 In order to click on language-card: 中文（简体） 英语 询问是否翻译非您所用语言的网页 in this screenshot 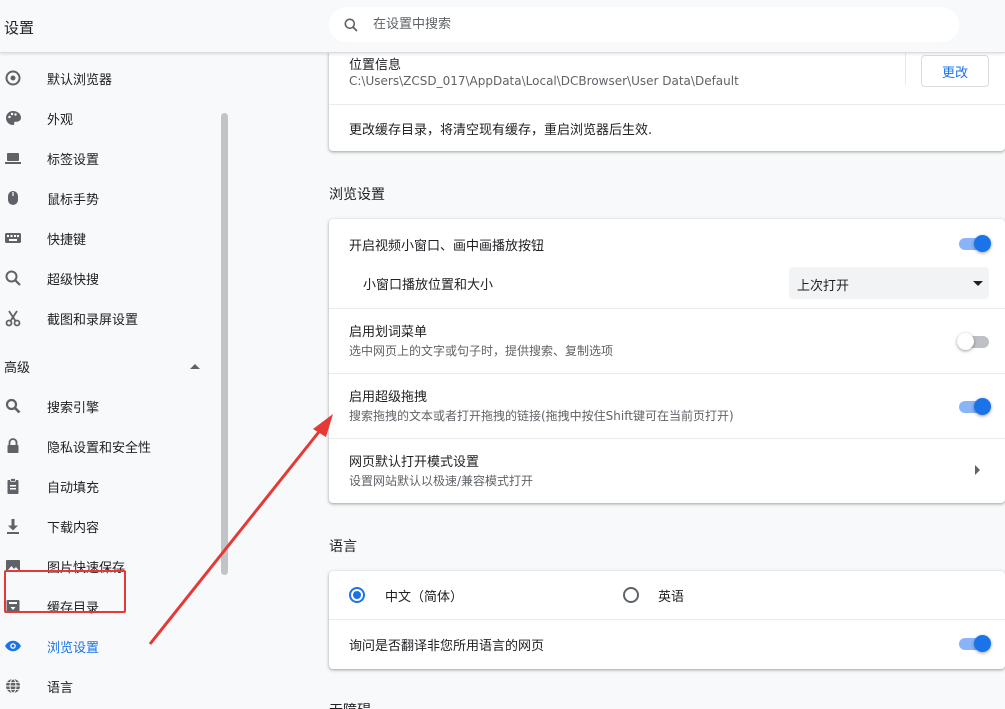, I will do `click(667, 620)`.